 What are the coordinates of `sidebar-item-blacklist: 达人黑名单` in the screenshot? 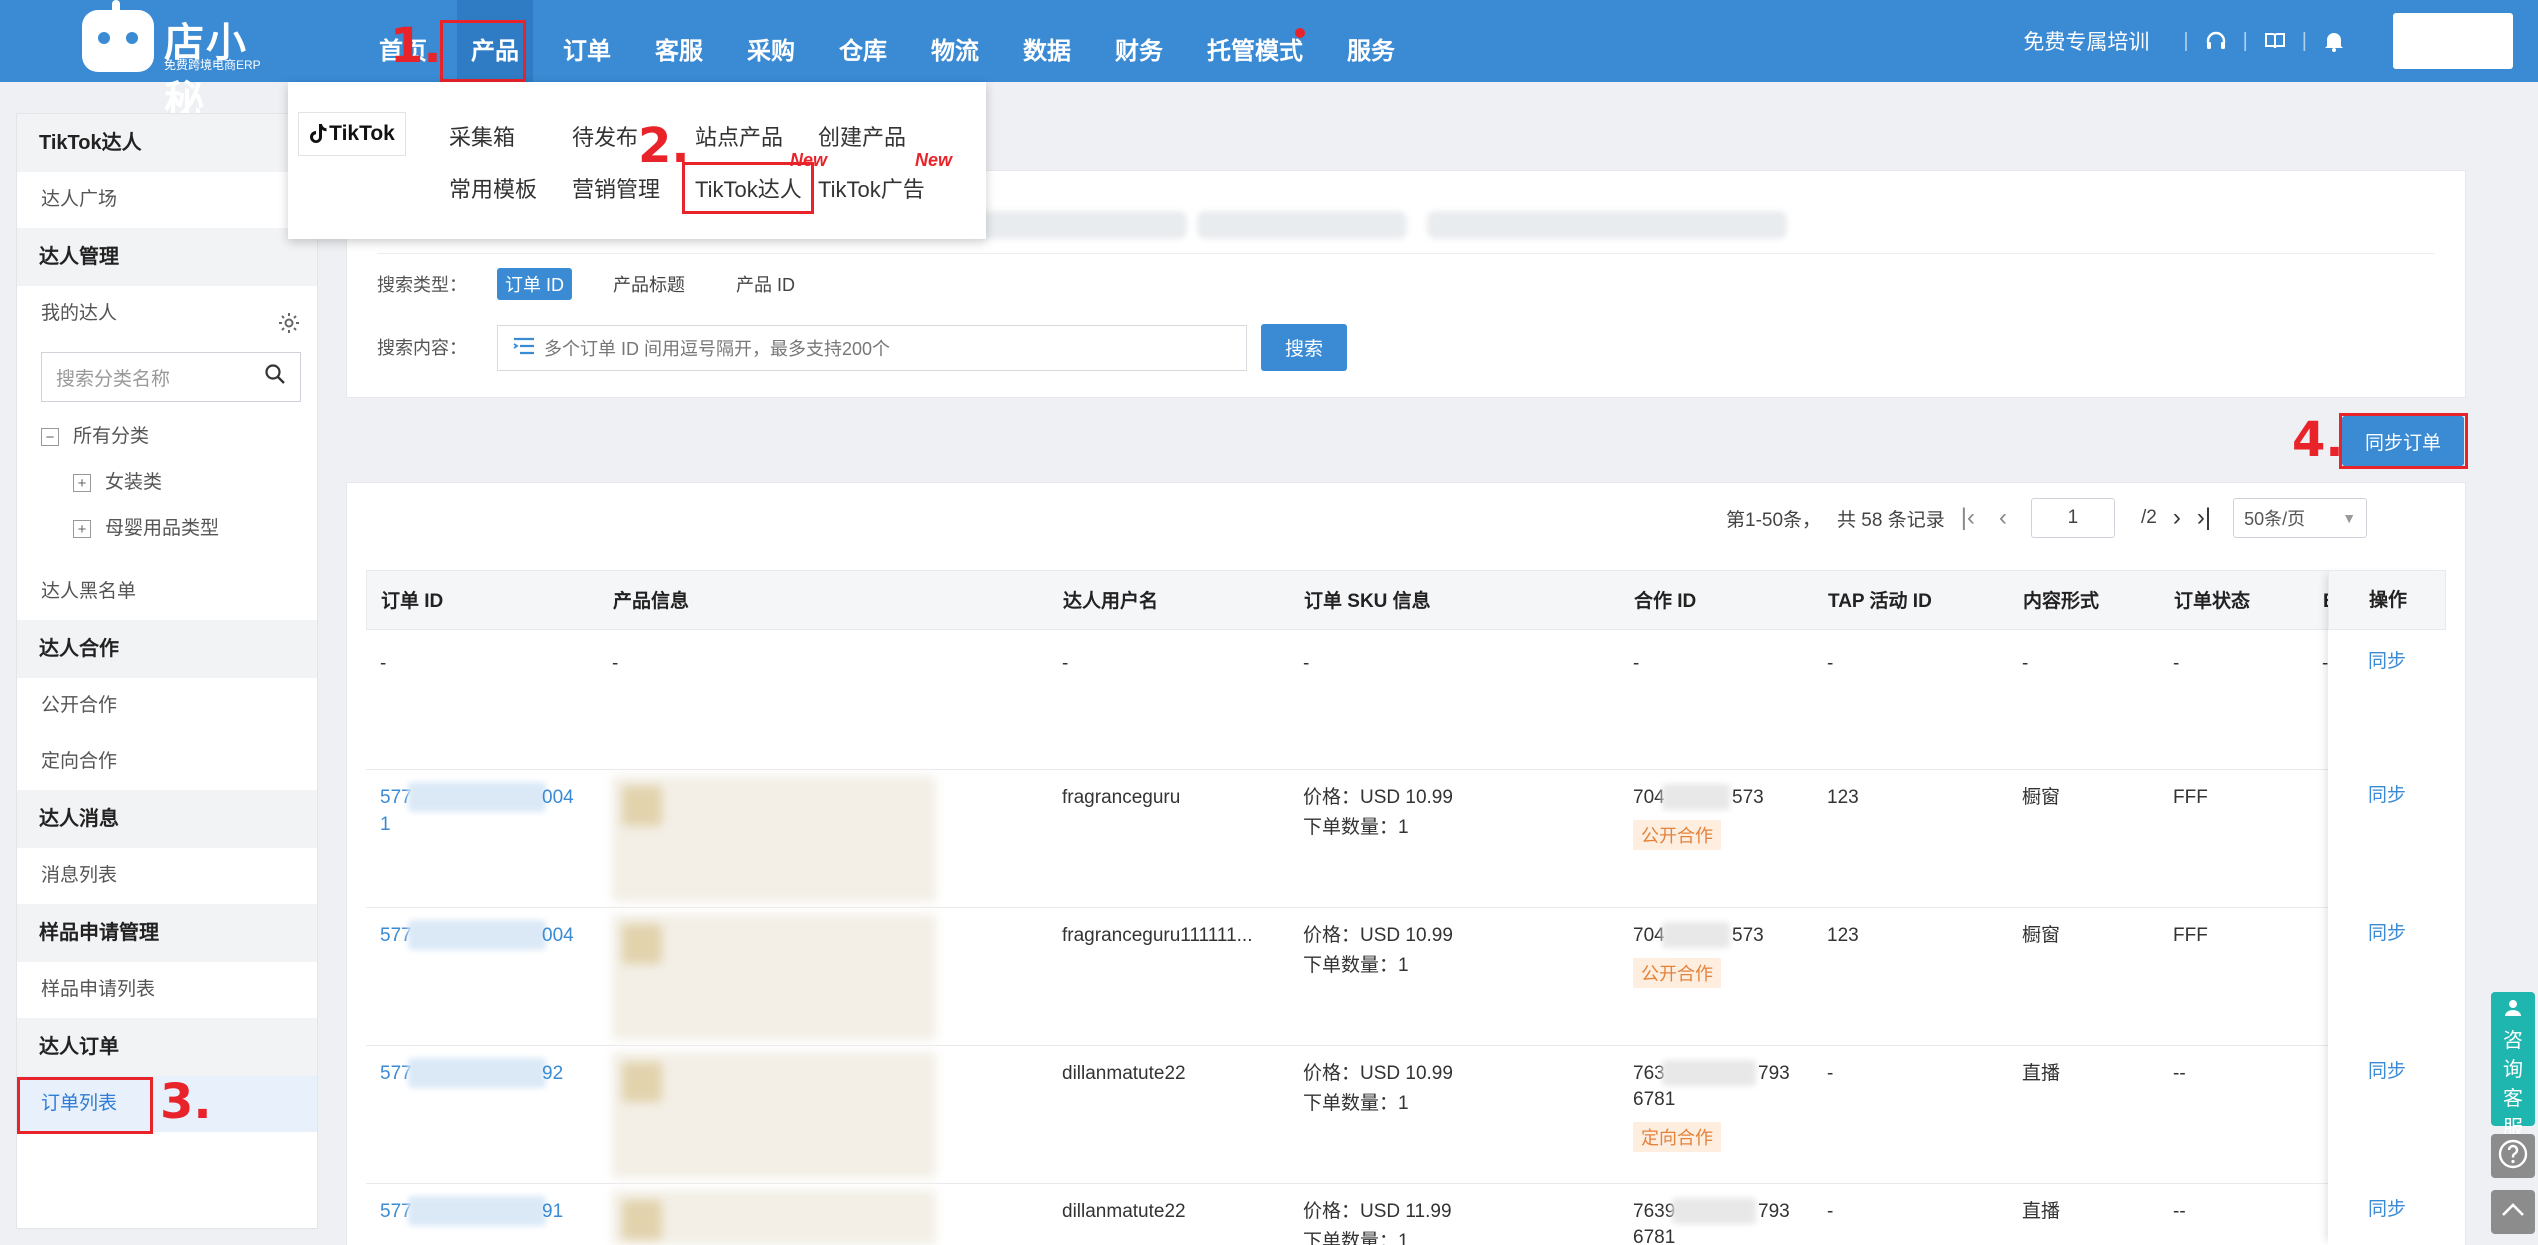 It's located at (167, 592).